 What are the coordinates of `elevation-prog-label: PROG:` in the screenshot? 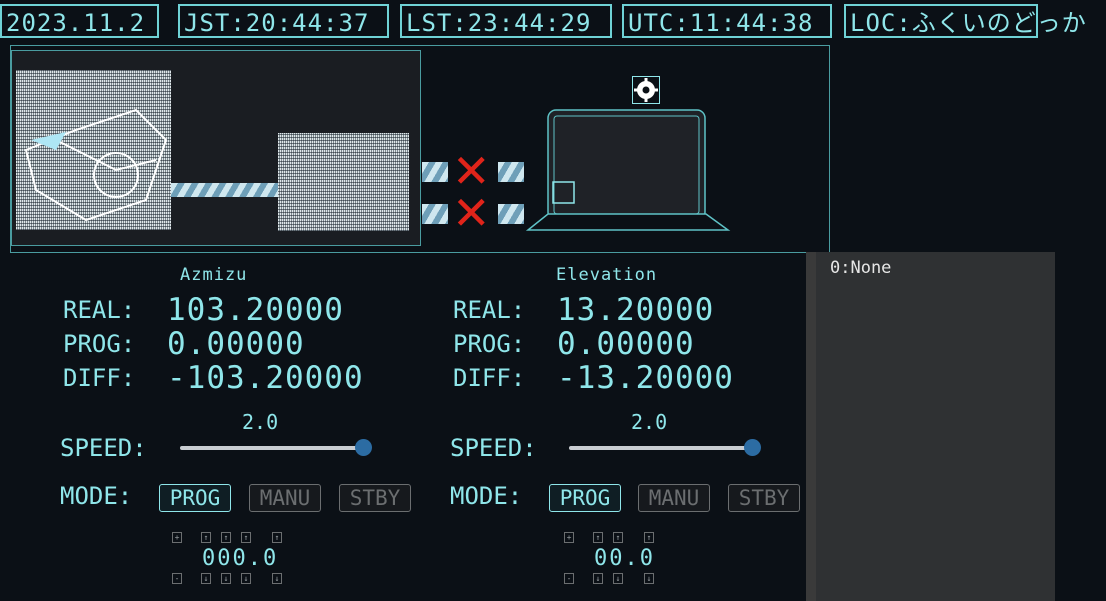 It's located at (489, 344).